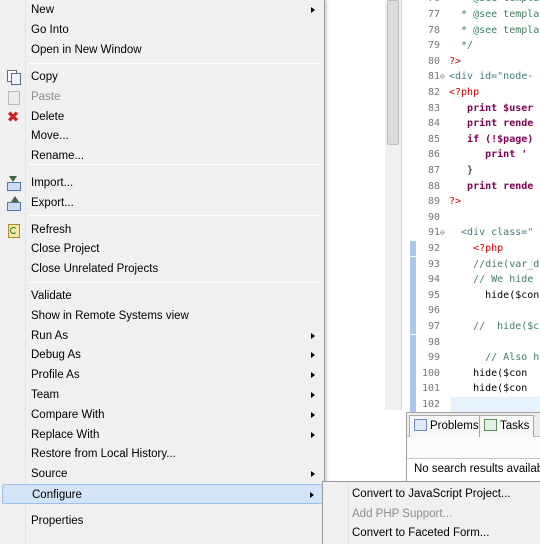 This screenshot has width=540, height=544. I want to click on code-line: 82 <?php, so click(462, 93).